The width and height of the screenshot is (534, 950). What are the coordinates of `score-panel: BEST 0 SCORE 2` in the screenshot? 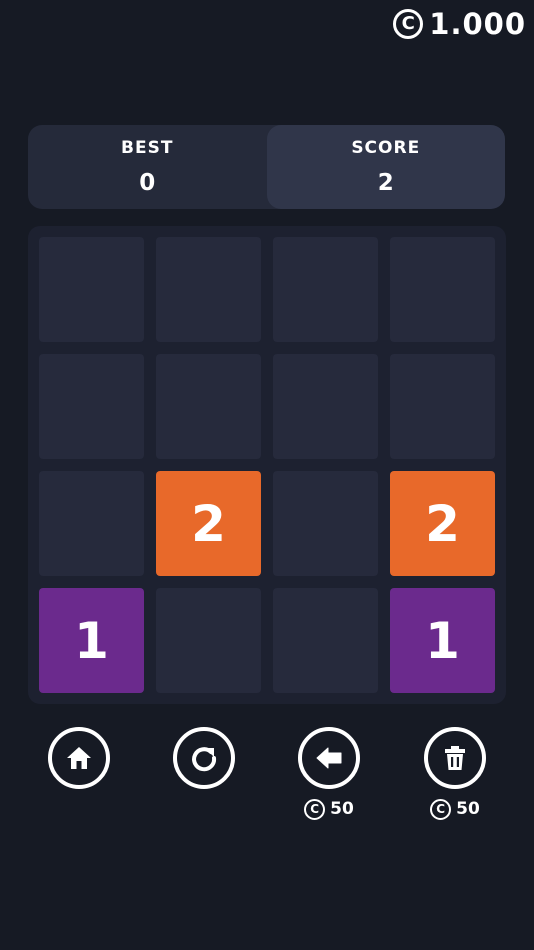 It's located at (266, 167).